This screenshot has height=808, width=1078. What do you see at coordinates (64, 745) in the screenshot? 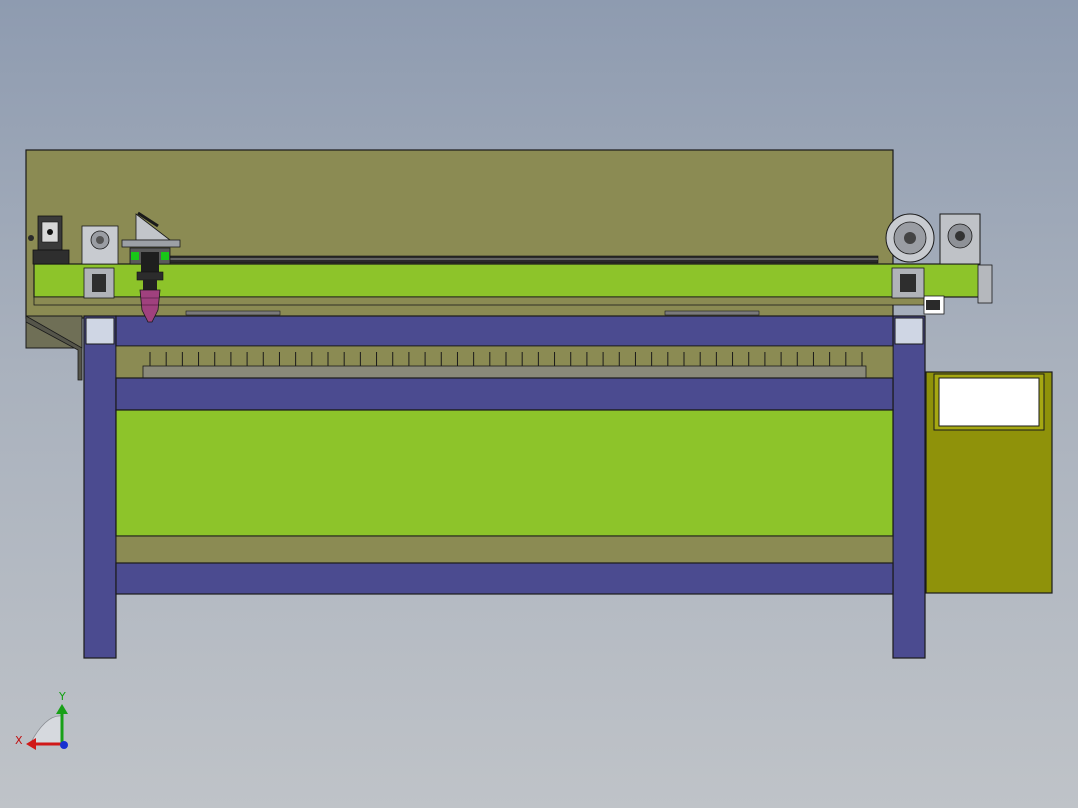
I see `triad-z-axis` at bounding box center [64, 745].